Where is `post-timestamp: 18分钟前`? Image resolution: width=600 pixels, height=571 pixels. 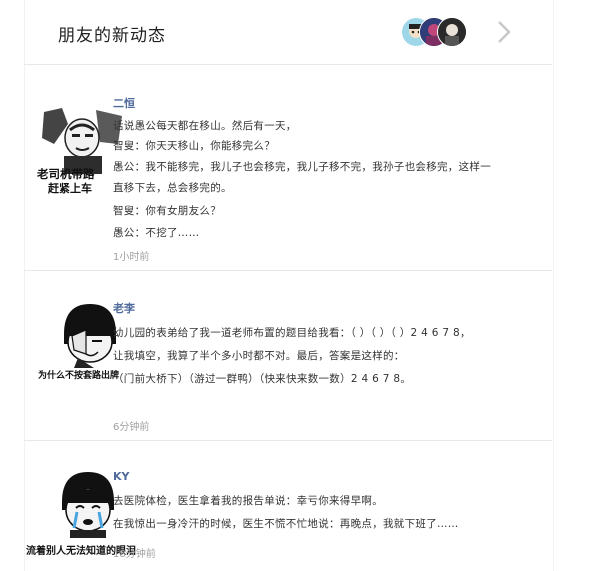 post-timestamp: 18分钟前 is located at coordinates (134, 554).